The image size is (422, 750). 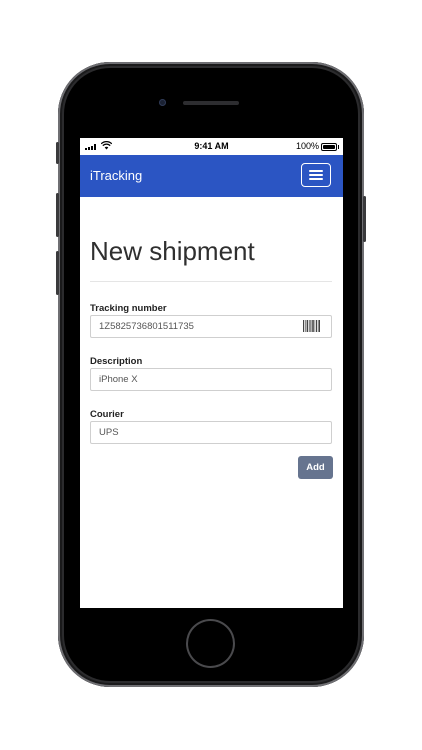 I want to click on power-button, so click(x=364, y=219).